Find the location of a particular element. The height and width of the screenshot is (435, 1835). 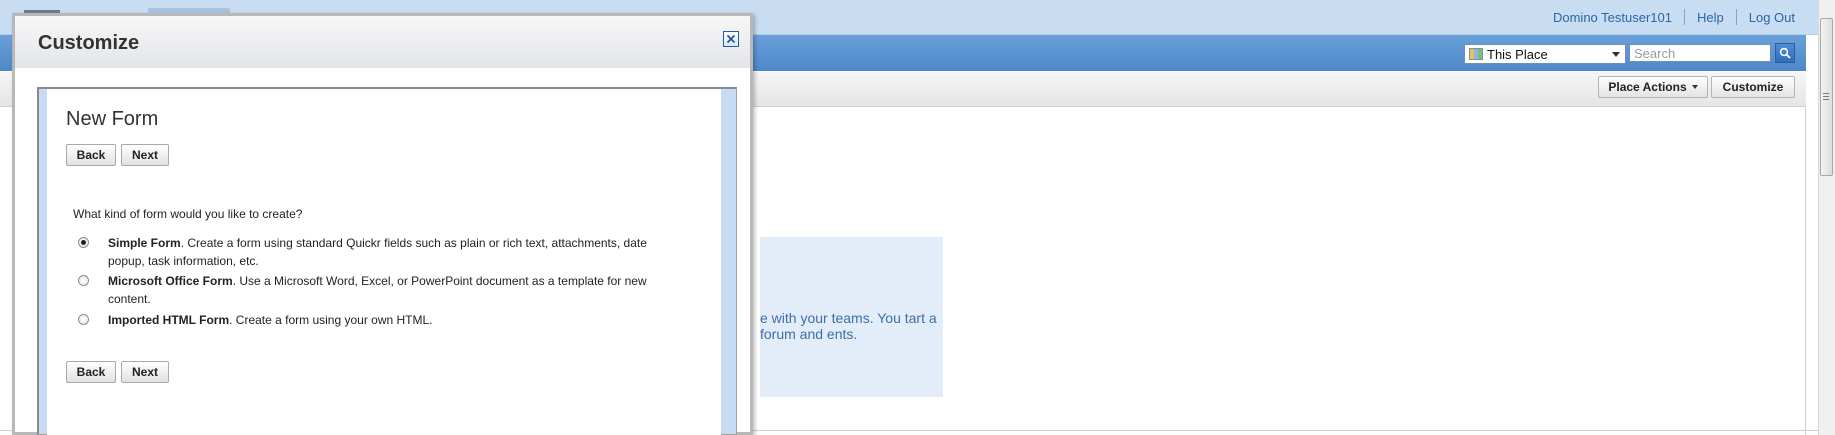

next-button-top: Next is located at coordinates (145, 155).